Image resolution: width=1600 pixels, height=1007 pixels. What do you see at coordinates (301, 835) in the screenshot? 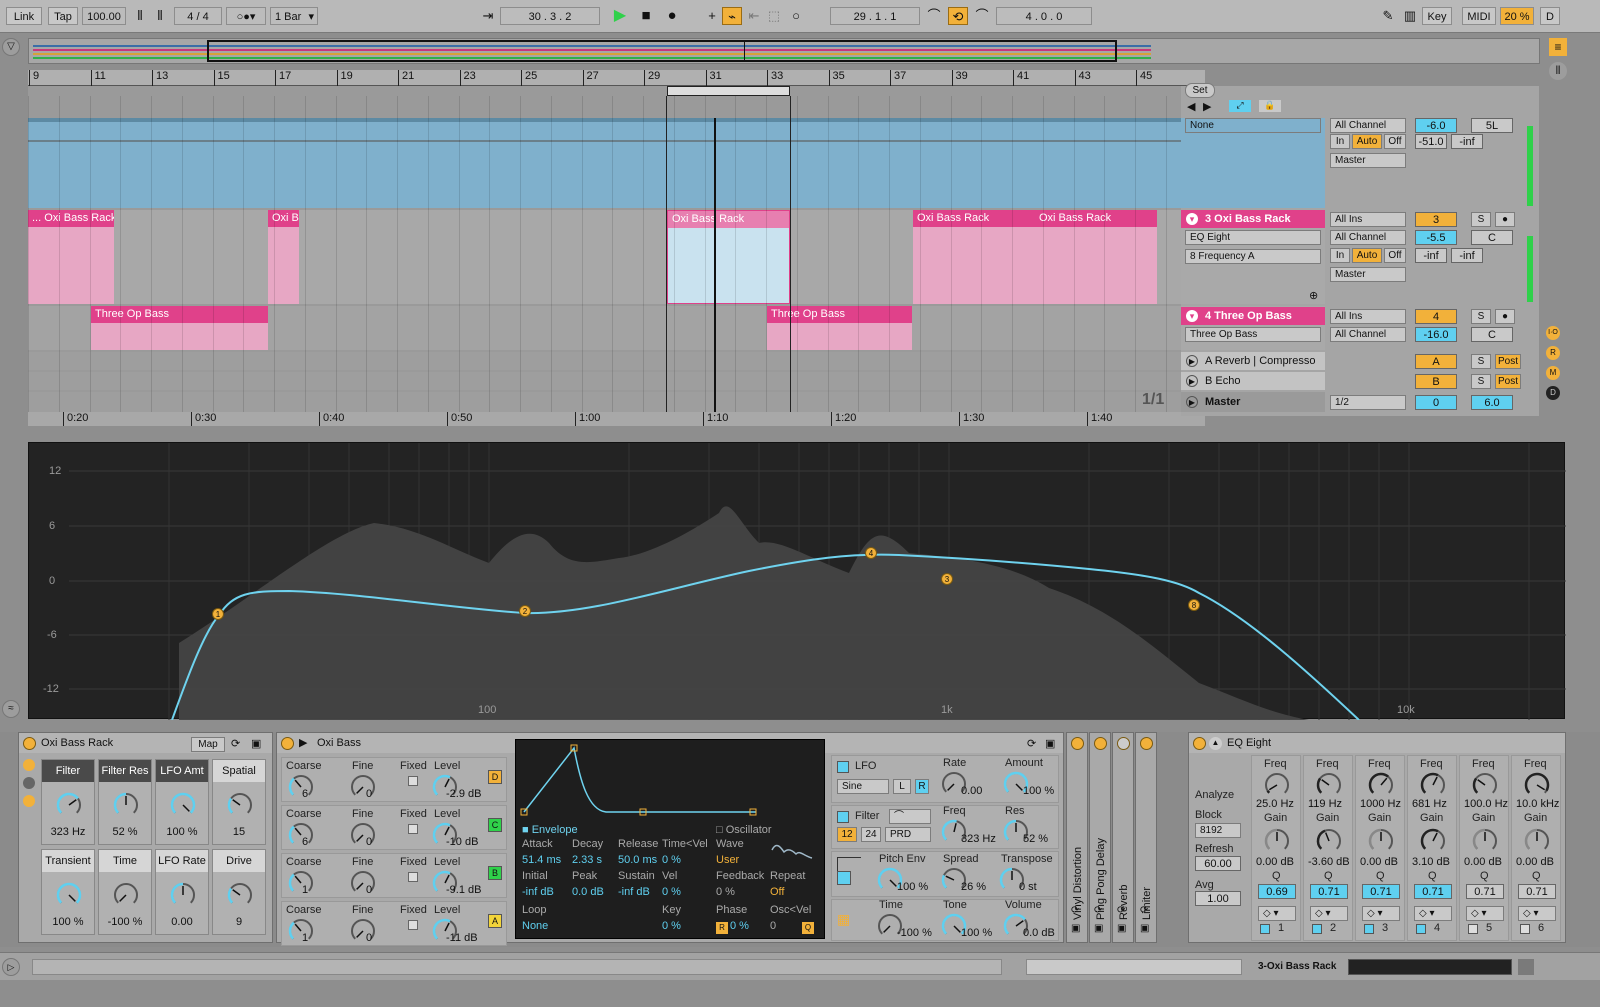
I see `coarse-knob` at bounding box center [301, 835].